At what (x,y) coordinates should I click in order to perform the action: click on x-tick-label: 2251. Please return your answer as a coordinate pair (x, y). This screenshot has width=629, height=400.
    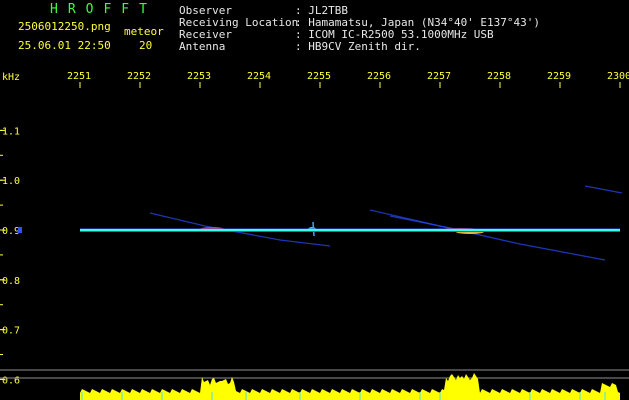
    Looking at the image, I should click on (79, 76).